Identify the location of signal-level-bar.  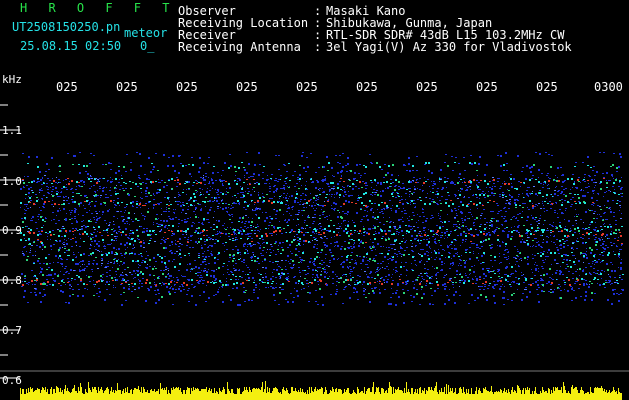
(321, 390).